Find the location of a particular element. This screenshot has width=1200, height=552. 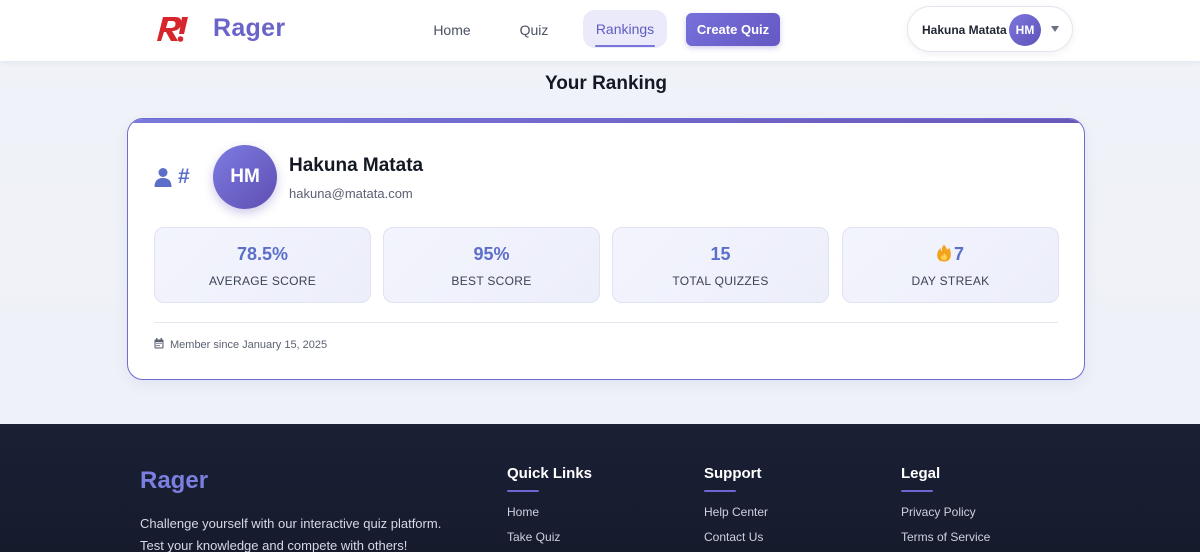

footer-quick-links: Quick Links Home Take Quiz is located at coordinates (549, 504).